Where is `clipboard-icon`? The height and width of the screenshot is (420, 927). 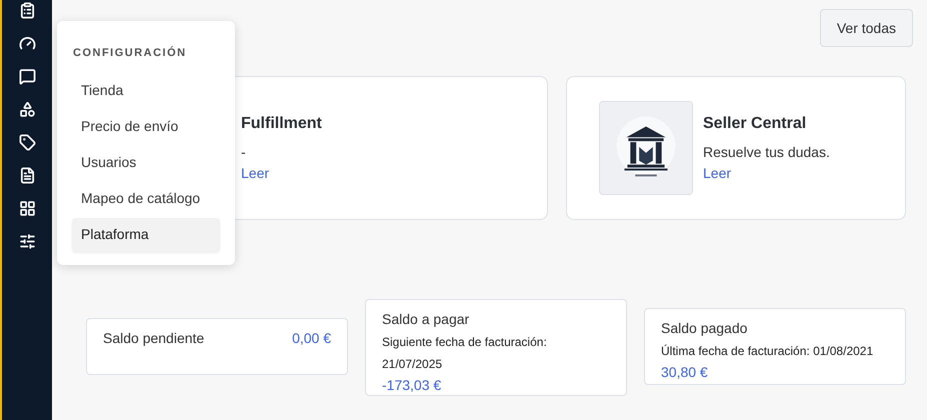
clipboard-icon is located at coordinates (27, 10).